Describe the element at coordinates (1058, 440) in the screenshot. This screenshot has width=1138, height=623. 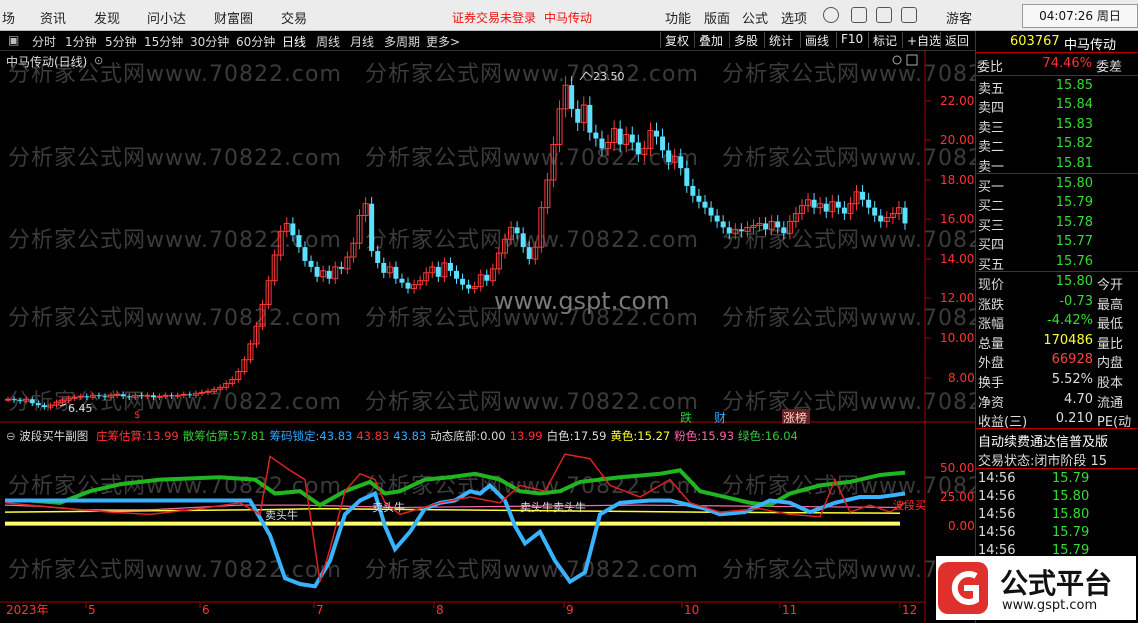
I see `renew-notice: 自动续费通达信普及版` at that location.